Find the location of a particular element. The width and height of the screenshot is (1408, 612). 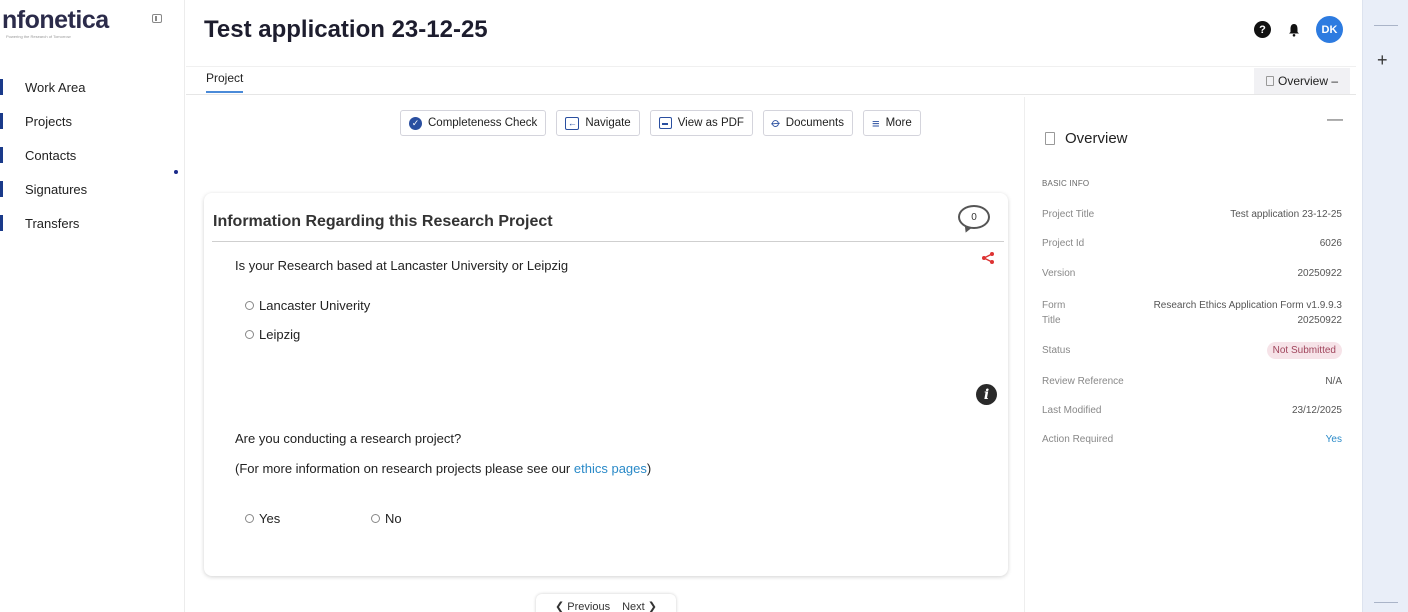

radio-option-leipzig: Leipzig is located at coordinates (272, 334).